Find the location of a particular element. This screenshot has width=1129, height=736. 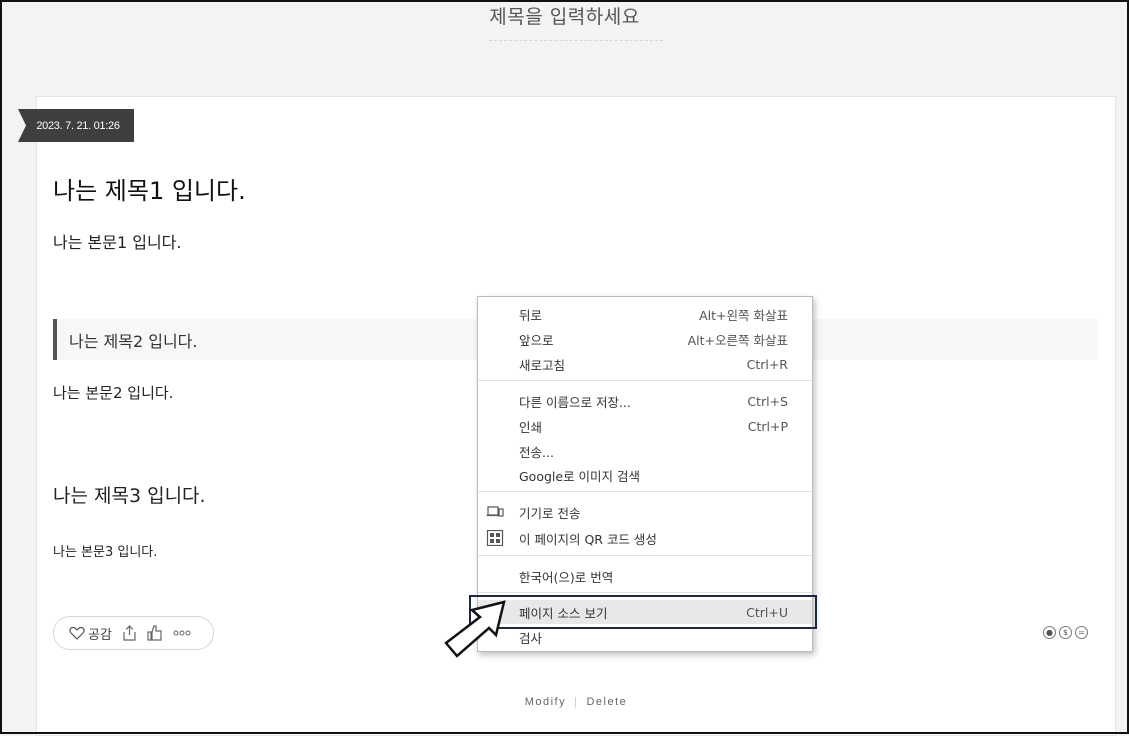

menu-item-forward: 앞으로 Alt+오른쪽 화살표 is located at coordinates (645, 339).